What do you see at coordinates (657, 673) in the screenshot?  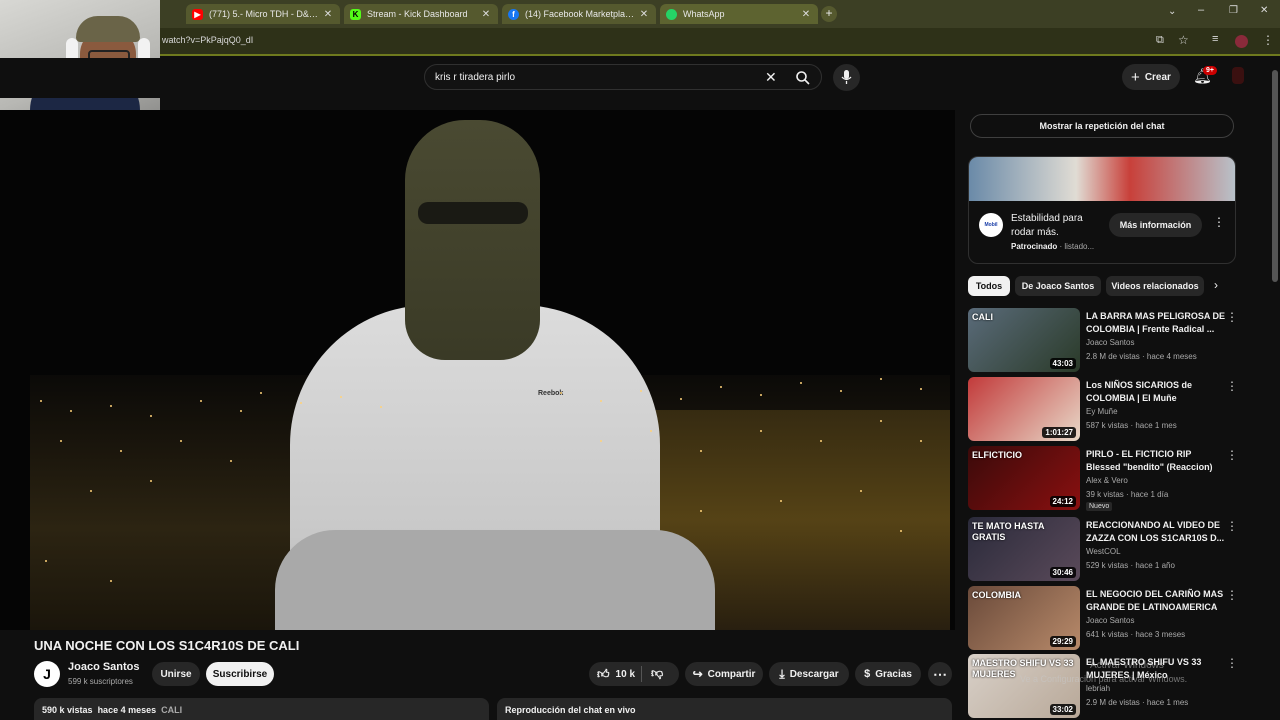 I see `dislike-icon: 👎︎` at bounding box center [657, 673].